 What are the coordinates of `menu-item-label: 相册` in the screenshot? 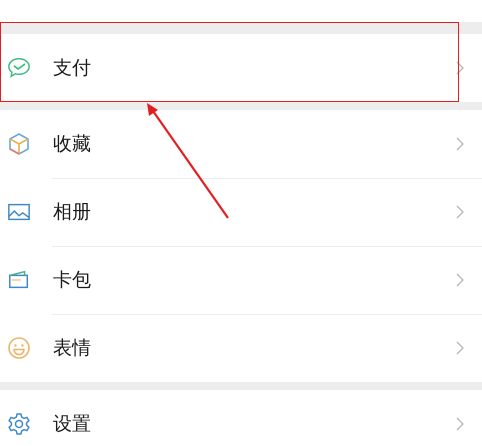 It's located at (72, 212).